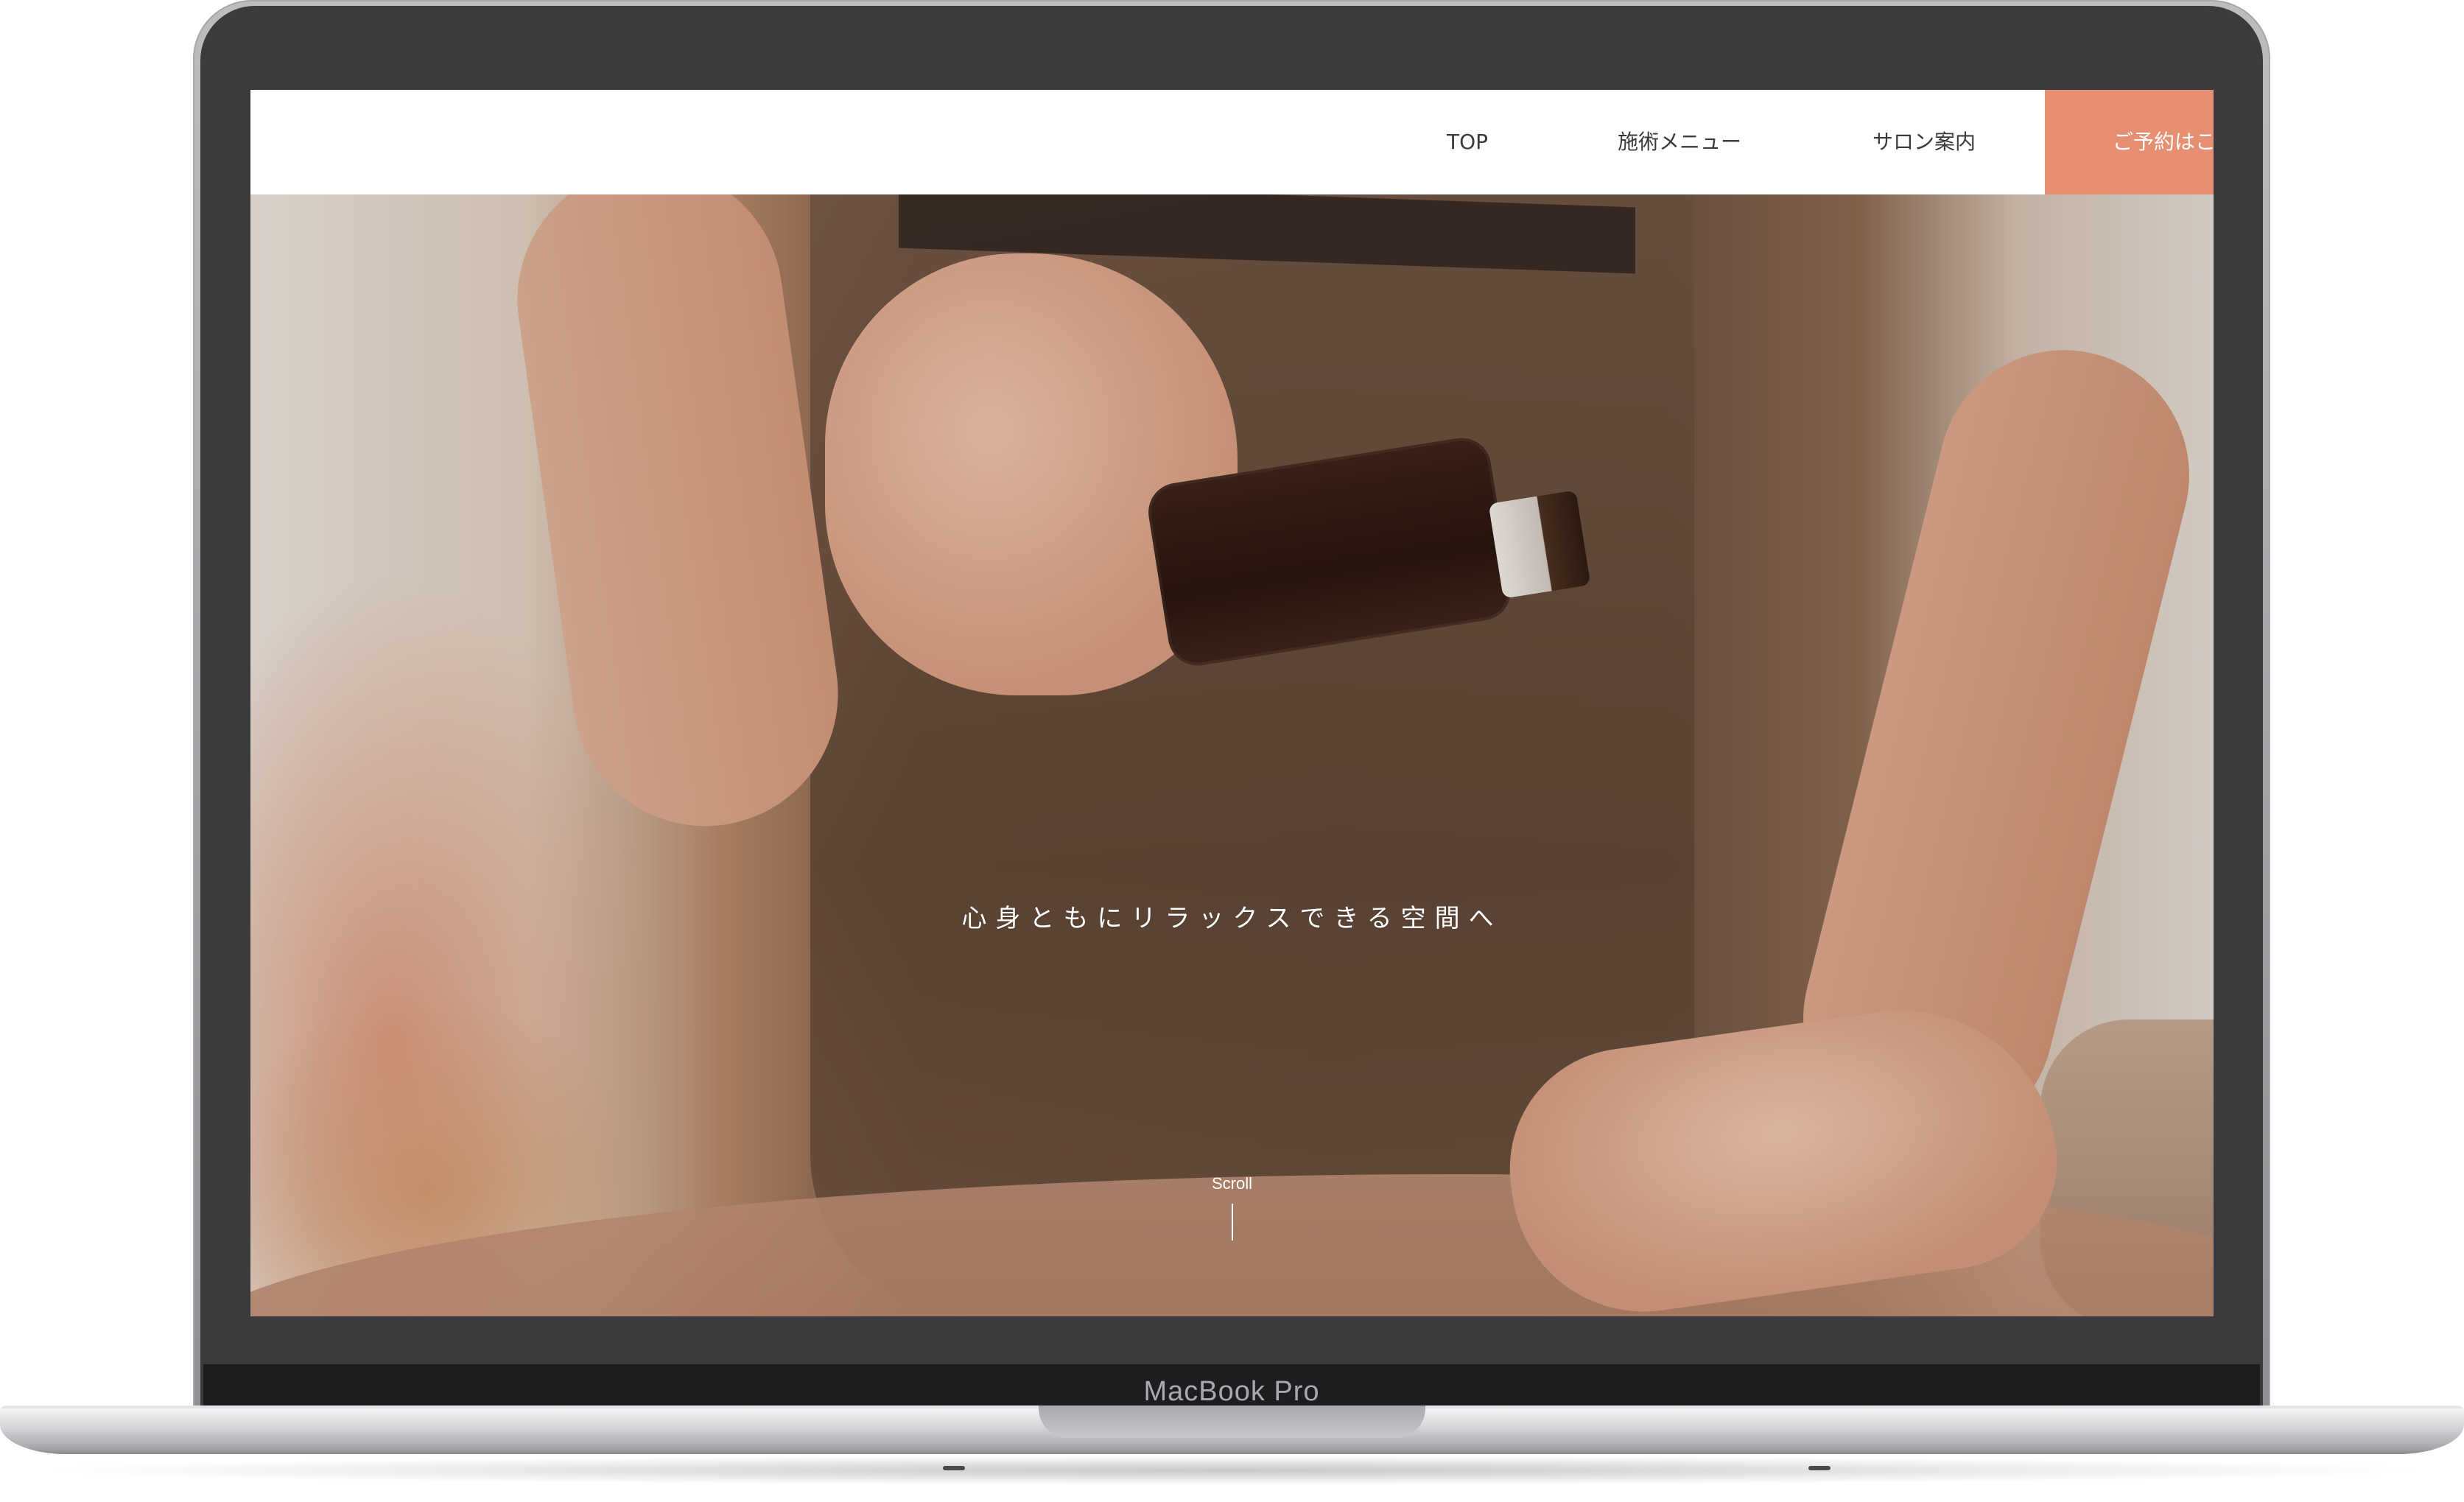  I want to click on reservation-button: ご予約はこ, so click(2129, 142).